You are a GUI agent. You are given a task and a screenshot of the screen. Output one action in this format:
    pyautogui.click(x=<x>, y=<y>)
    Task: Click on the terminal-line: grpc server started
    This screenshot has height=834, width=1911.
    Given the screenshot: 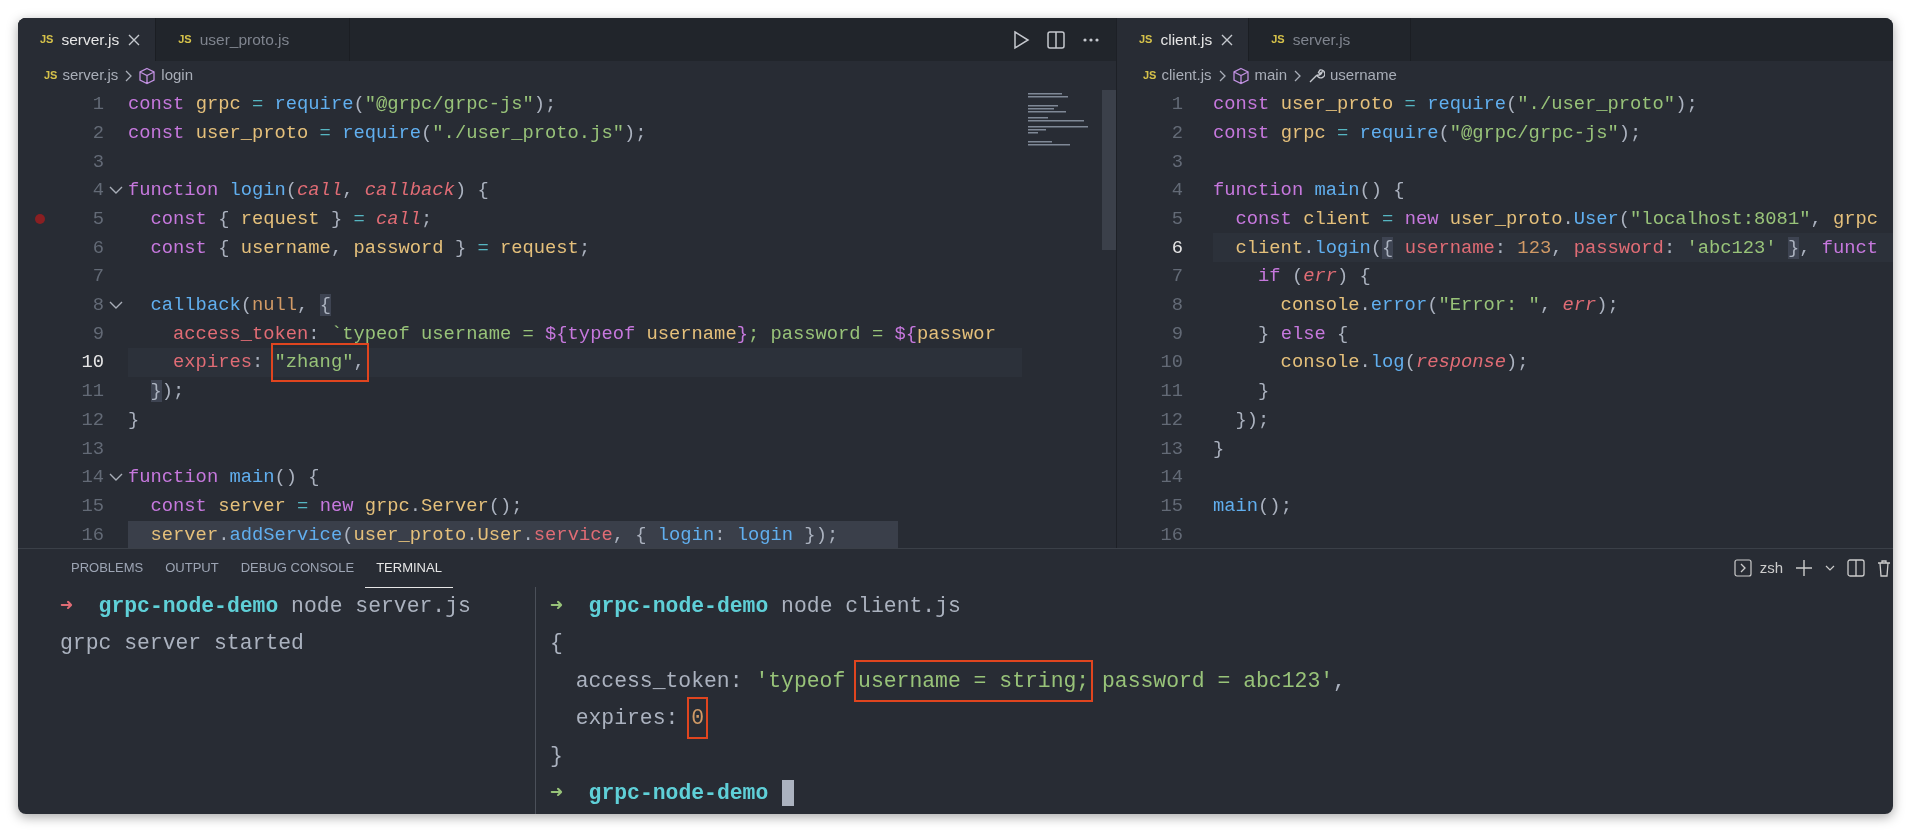 What is the action you would take?
    pyautogui.click(x=182, y=644)
    